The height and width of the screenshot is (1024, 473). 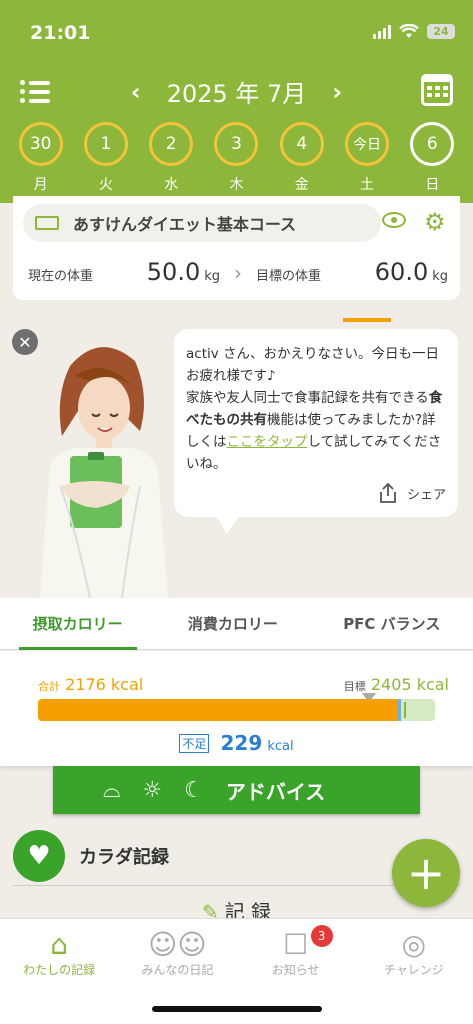 What do you see at coordinates (104, 472) in the screenshot?
I see `assistant-avatar` at bounding box center [104, 472].